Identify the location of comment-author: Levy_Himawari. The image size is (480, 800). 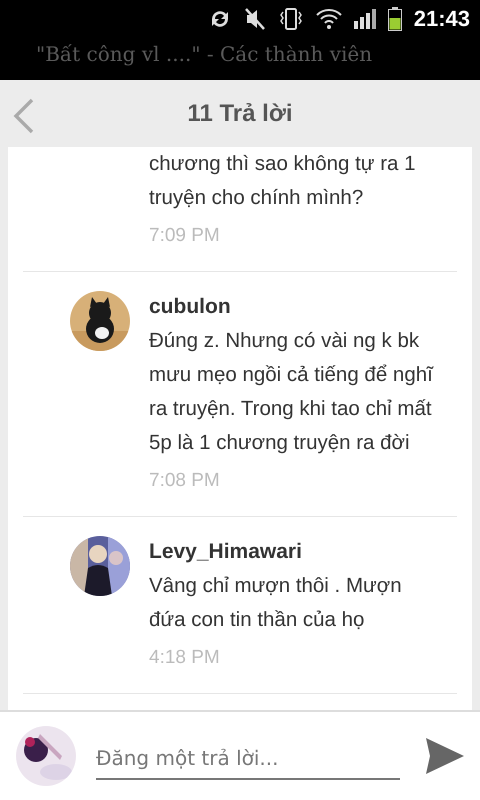
(296, 552).